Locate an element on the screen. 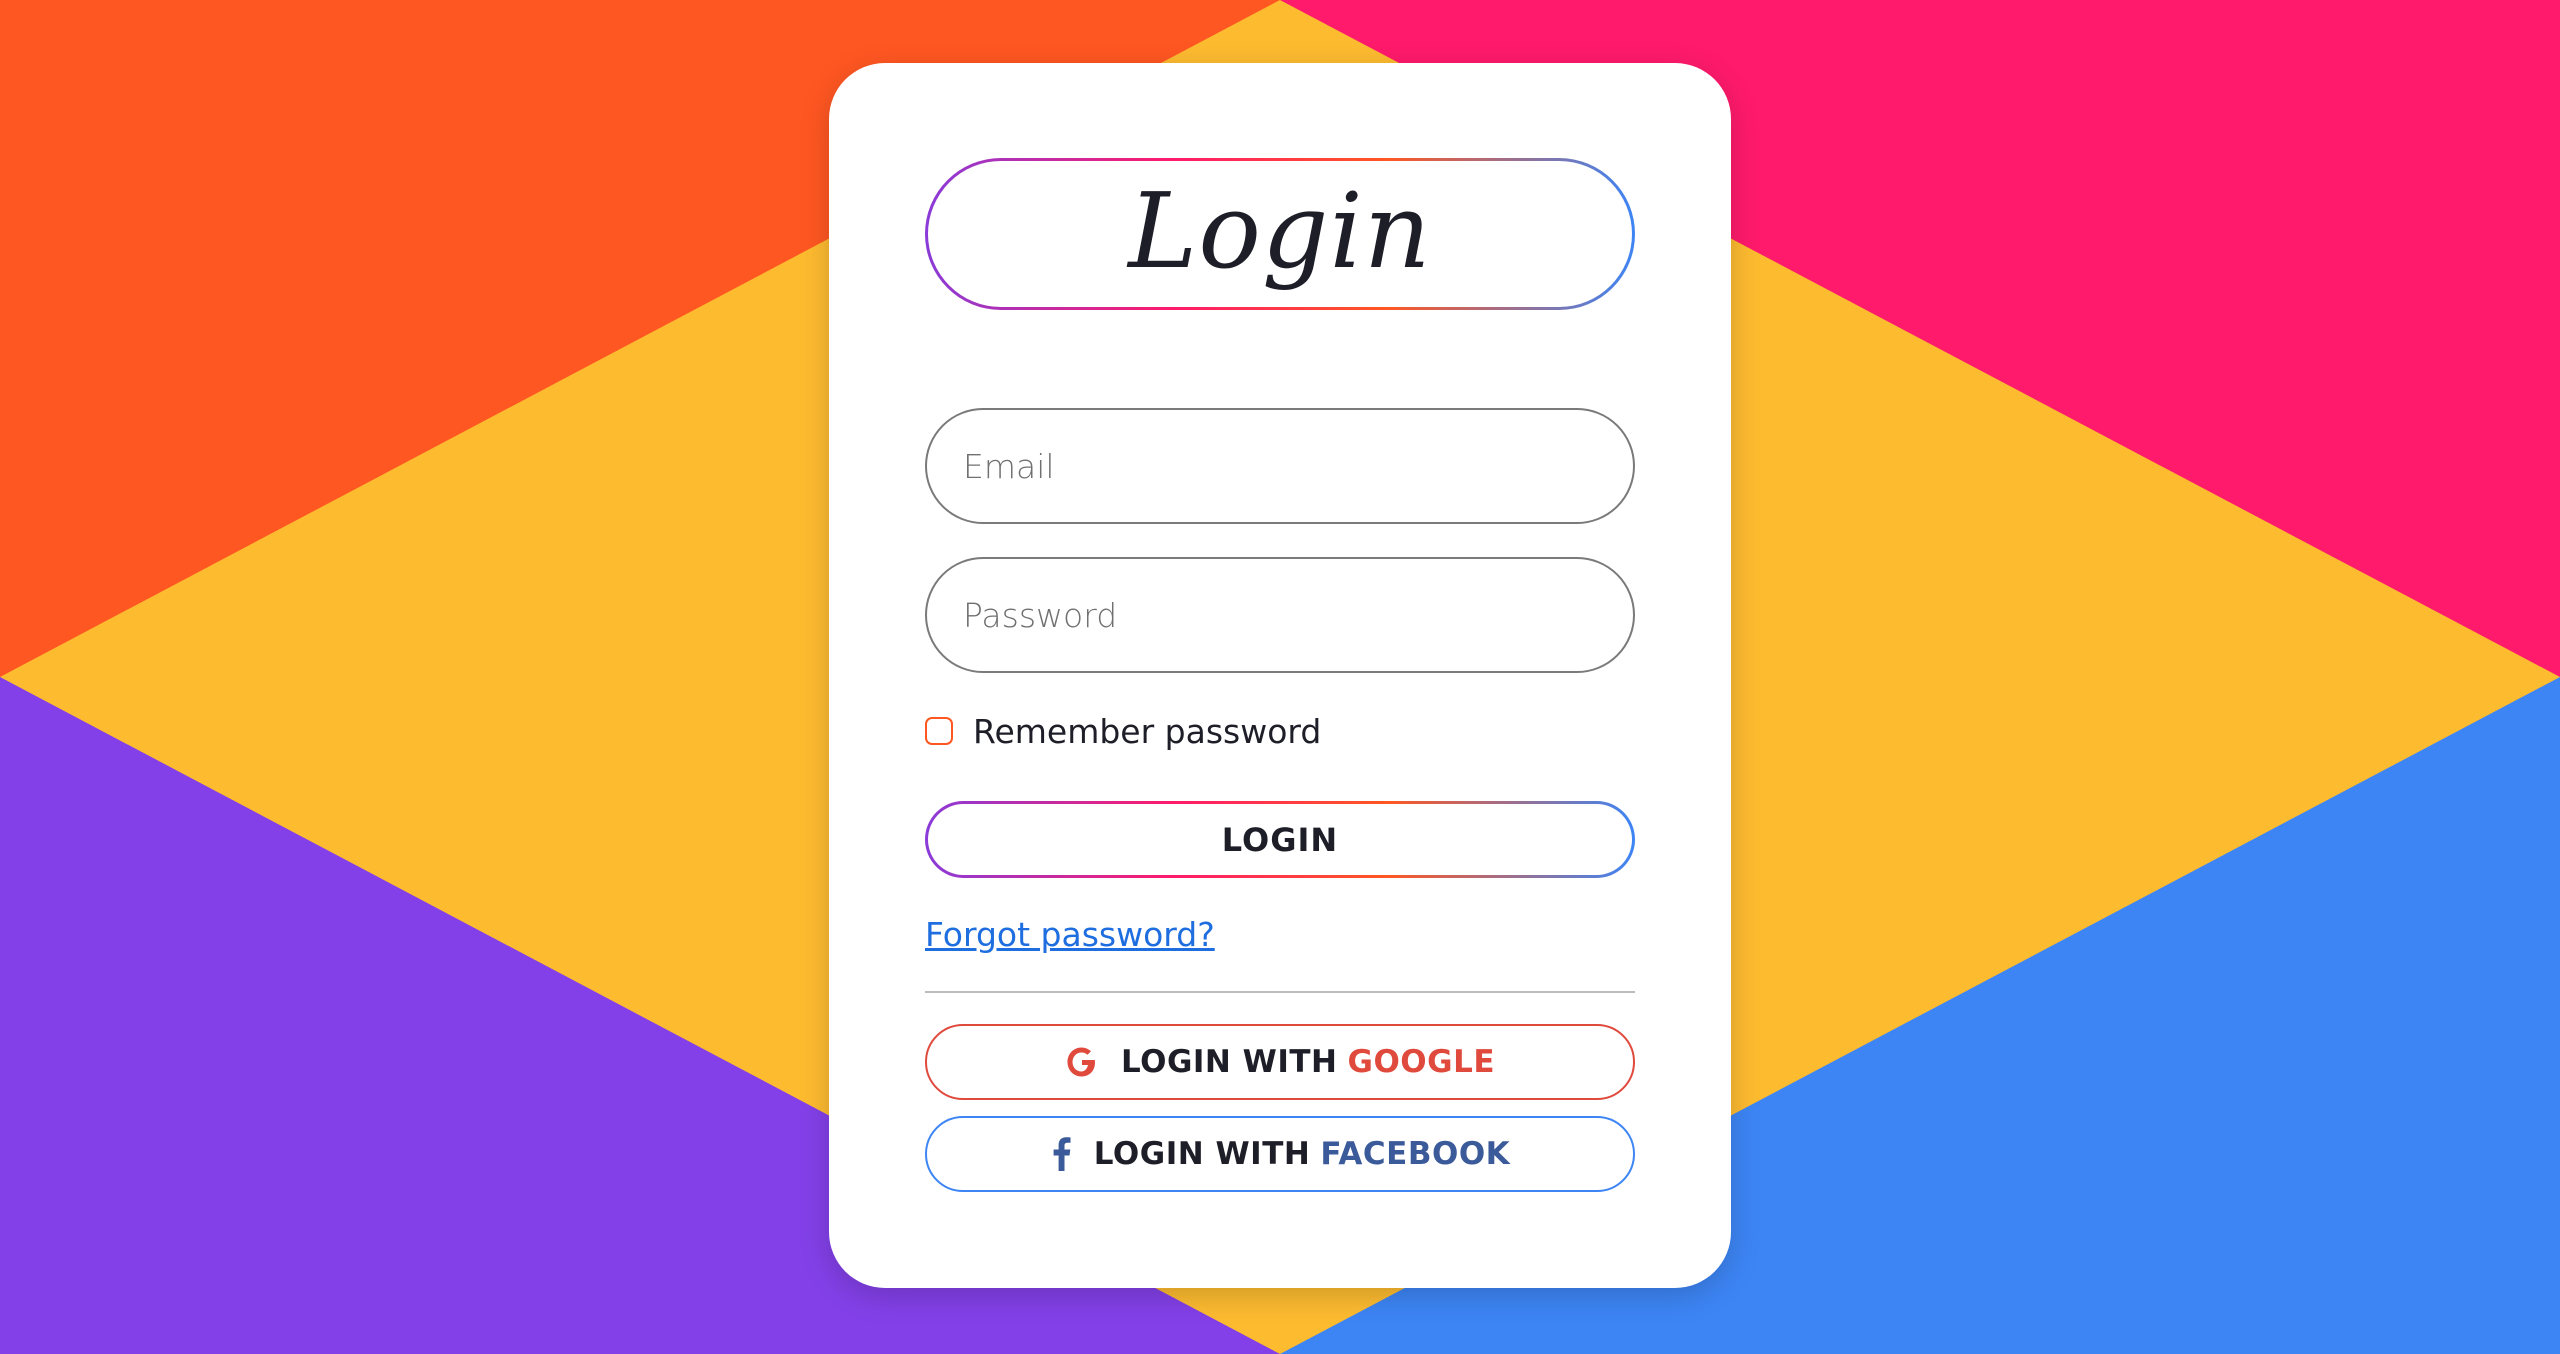 This screenshot has height=1354, width=2560. login-with-google-button: LOGIN WITH GOOGLE is located at coordinates (1280, 1062).